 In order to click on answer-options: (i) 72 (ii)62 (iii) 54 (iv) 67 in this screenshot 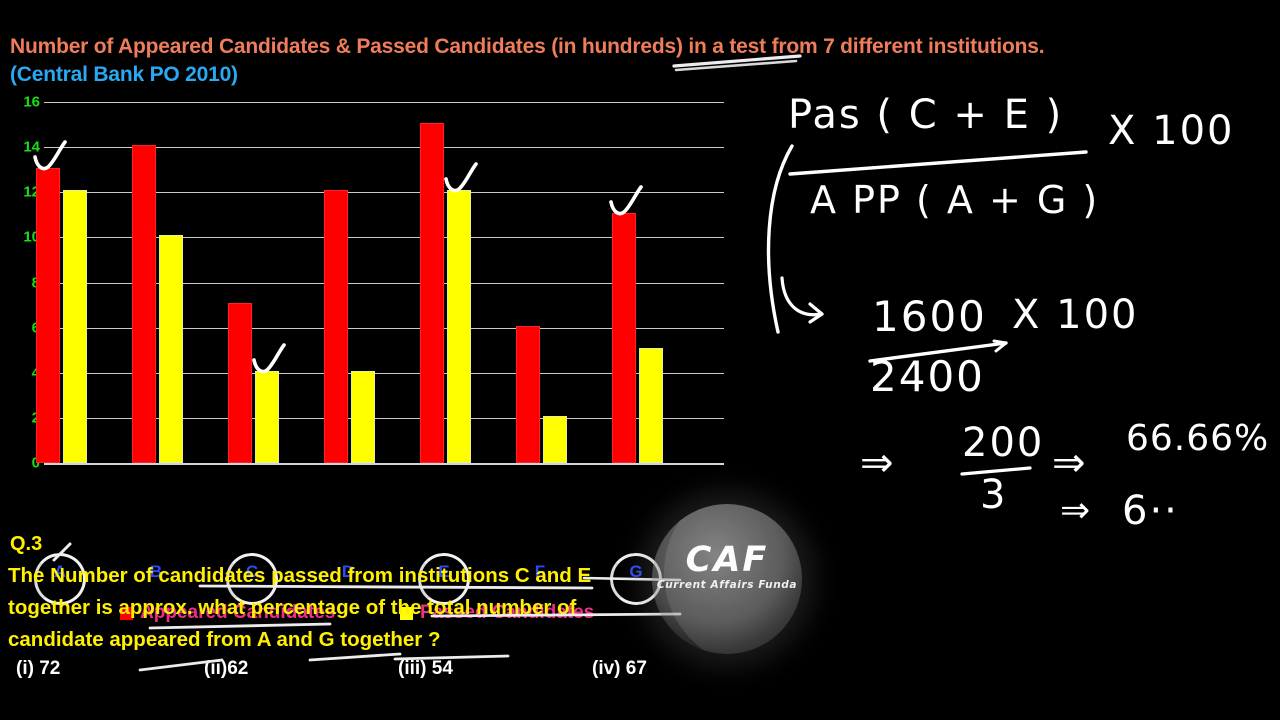, I will do `click(358, 673)`.